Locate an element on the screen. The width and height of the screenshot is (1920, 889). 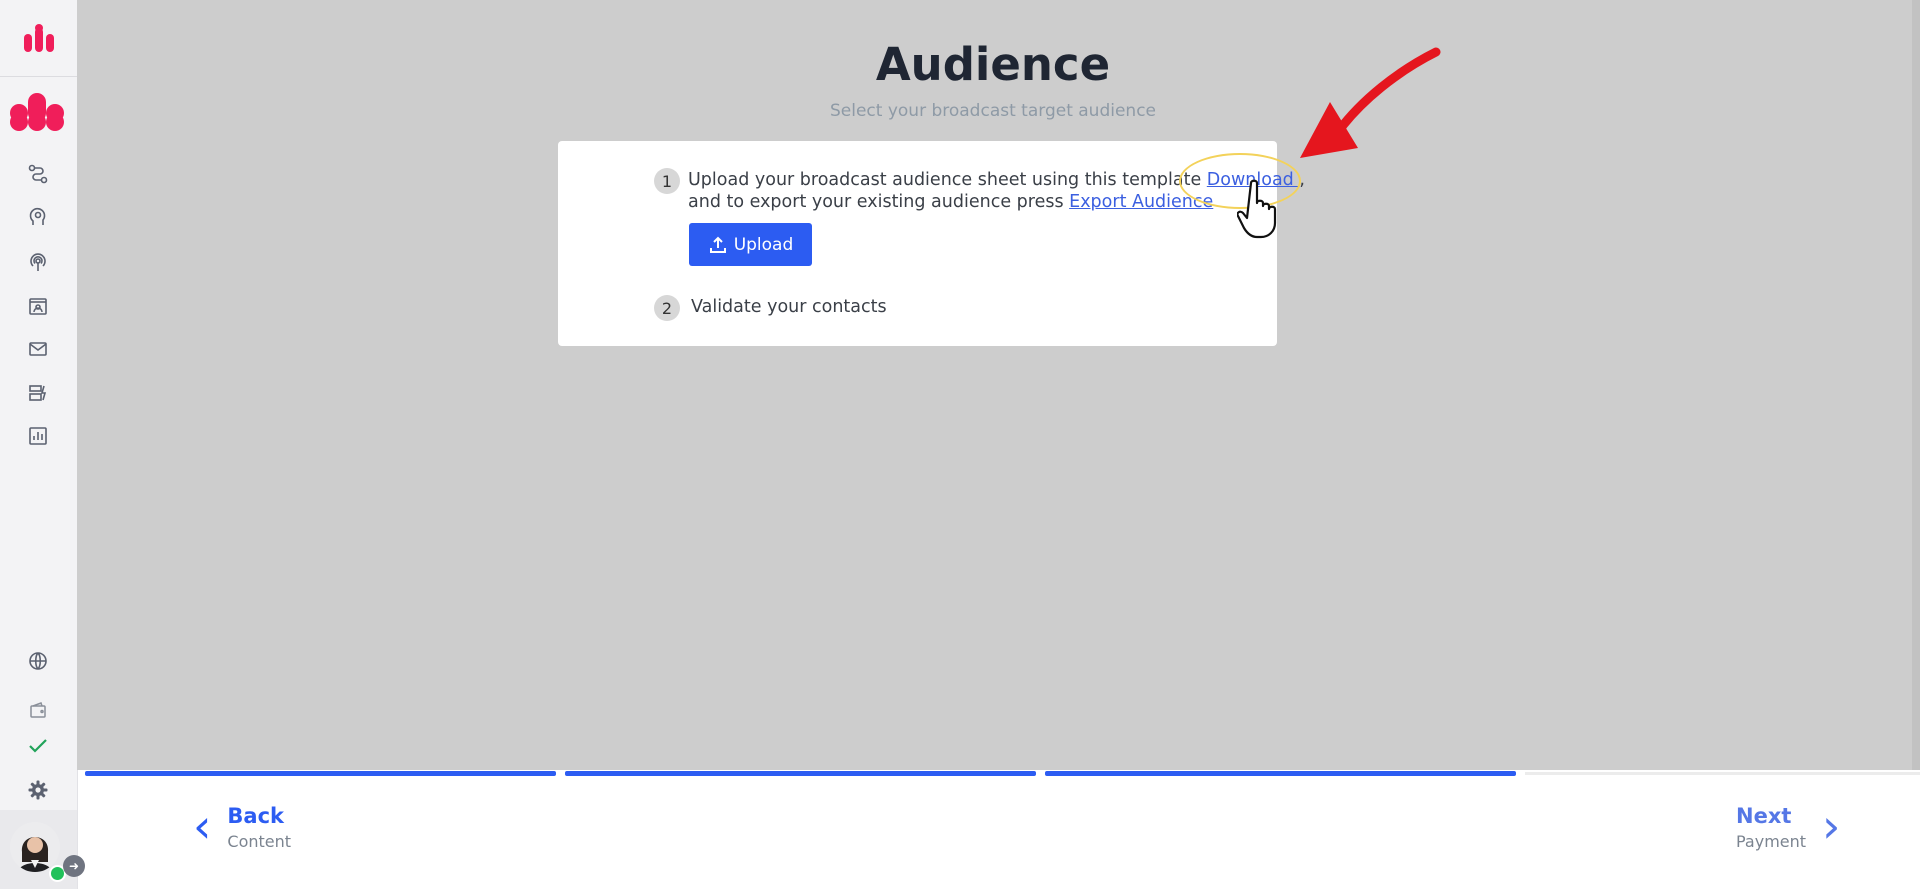
step-2-number-text: 2 is located at coordinates (667, 308).